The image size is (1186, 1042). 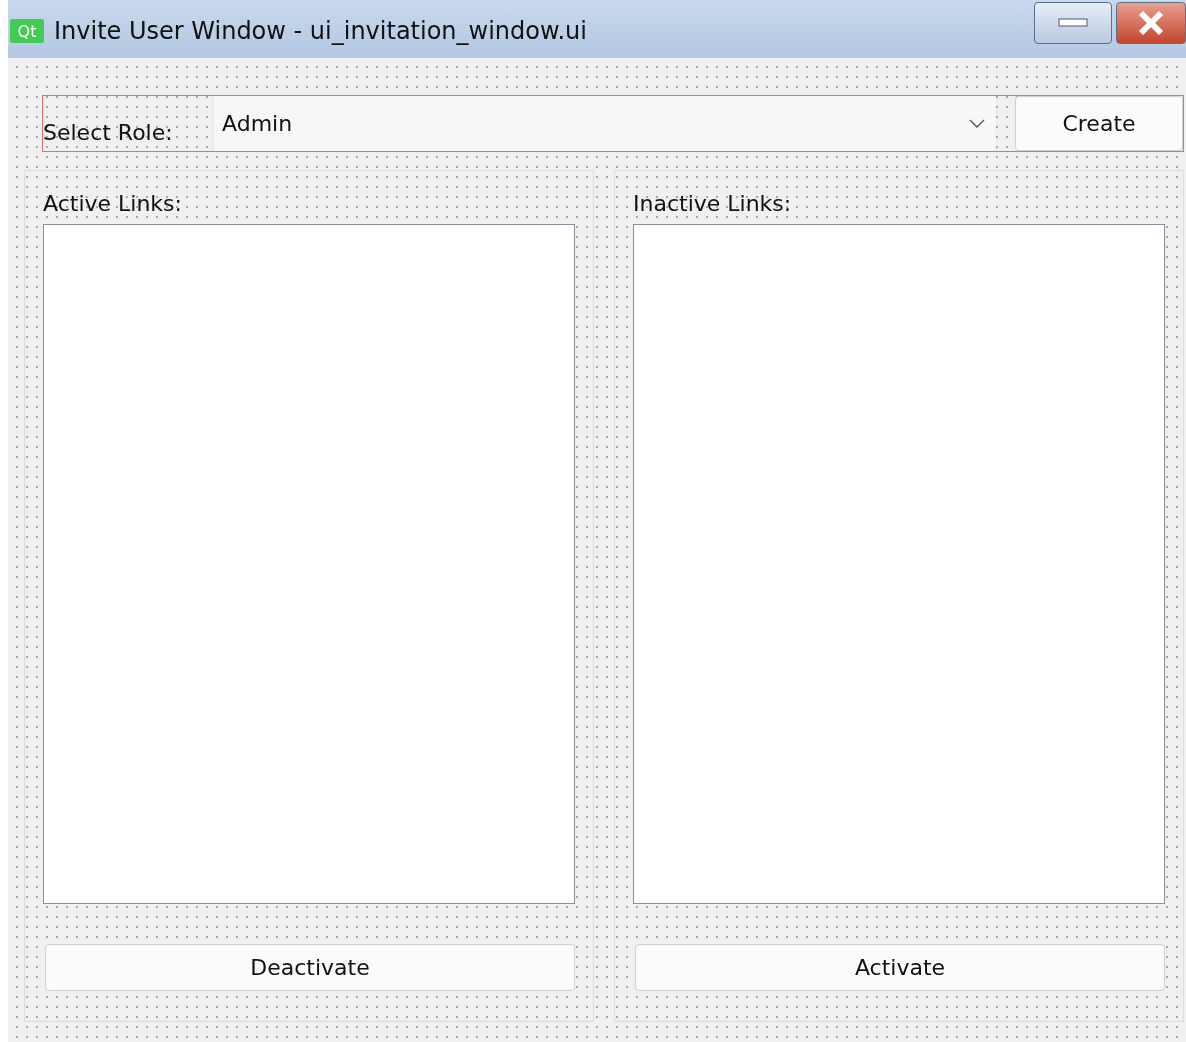 I want to click on close-icon, so click(x=1151, y=23).